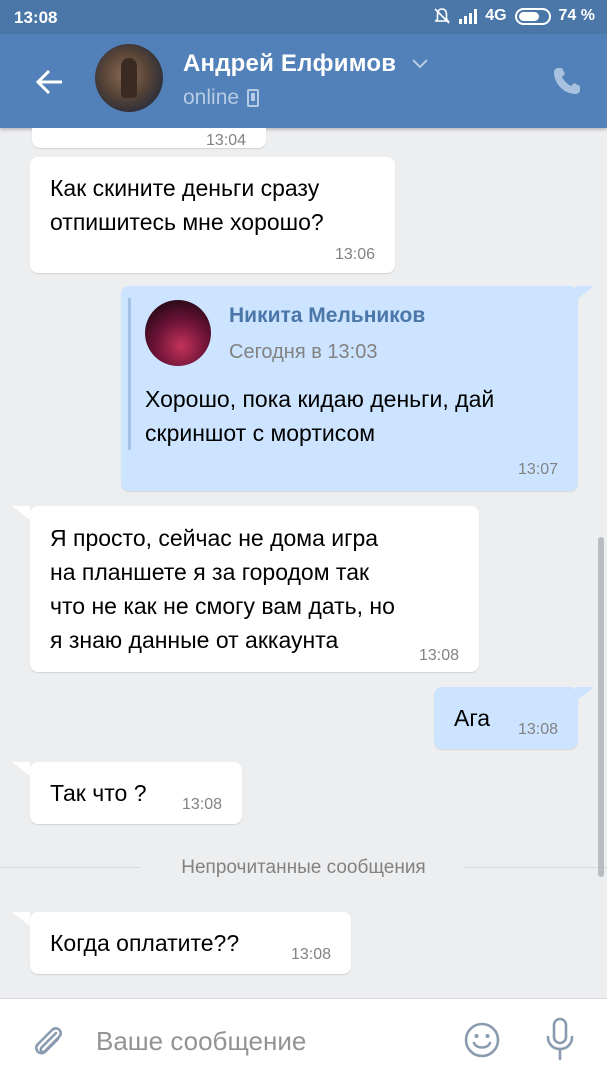 The image size is (607, 1080). I want to click on message-bubble-outgoing: Ага 13:08, so click(506, 718).